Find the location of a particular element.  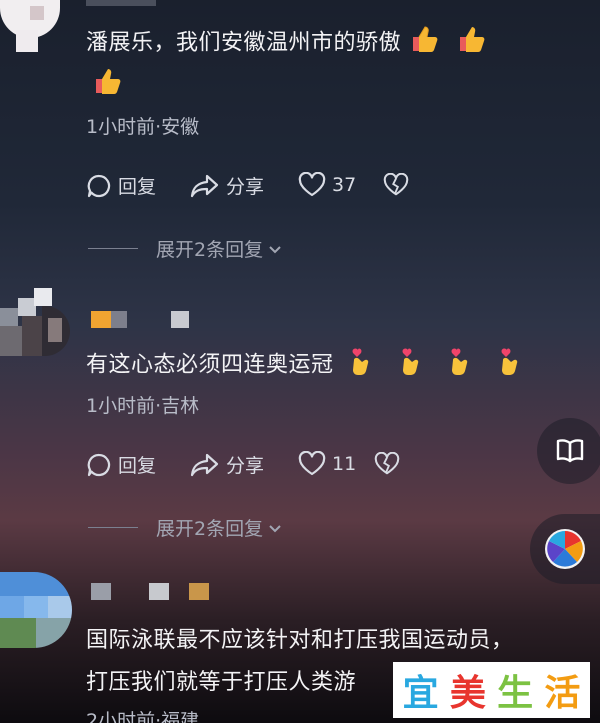

comment-text: 潘展乐，我们安徽温州市的骄傲 is located at coordinates (326, 43).